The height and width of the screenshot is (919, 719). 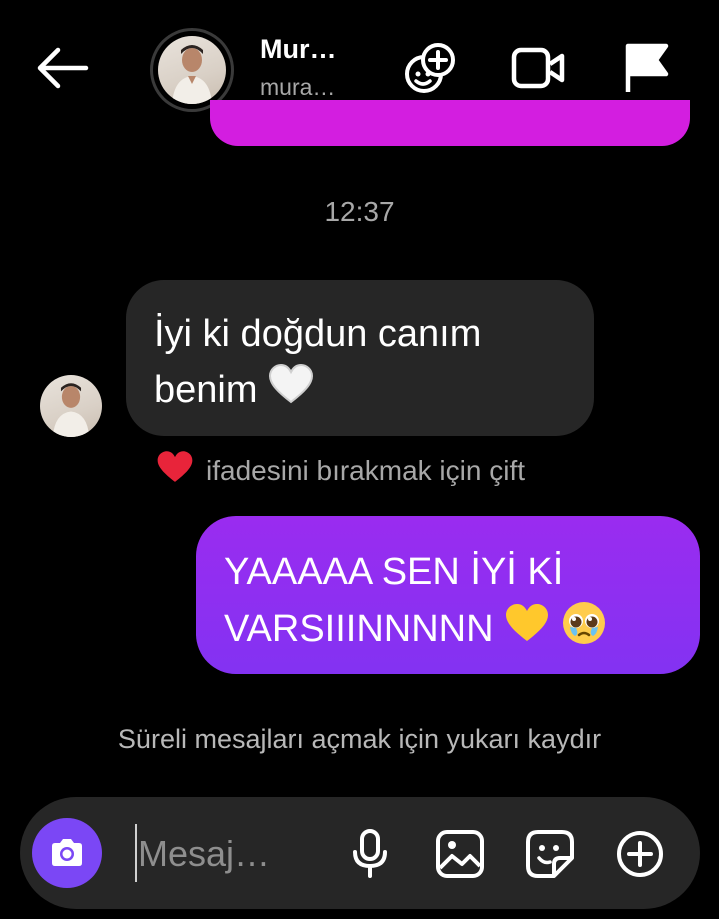 I want to click on gallery-icon, so click(x=460, y=854).